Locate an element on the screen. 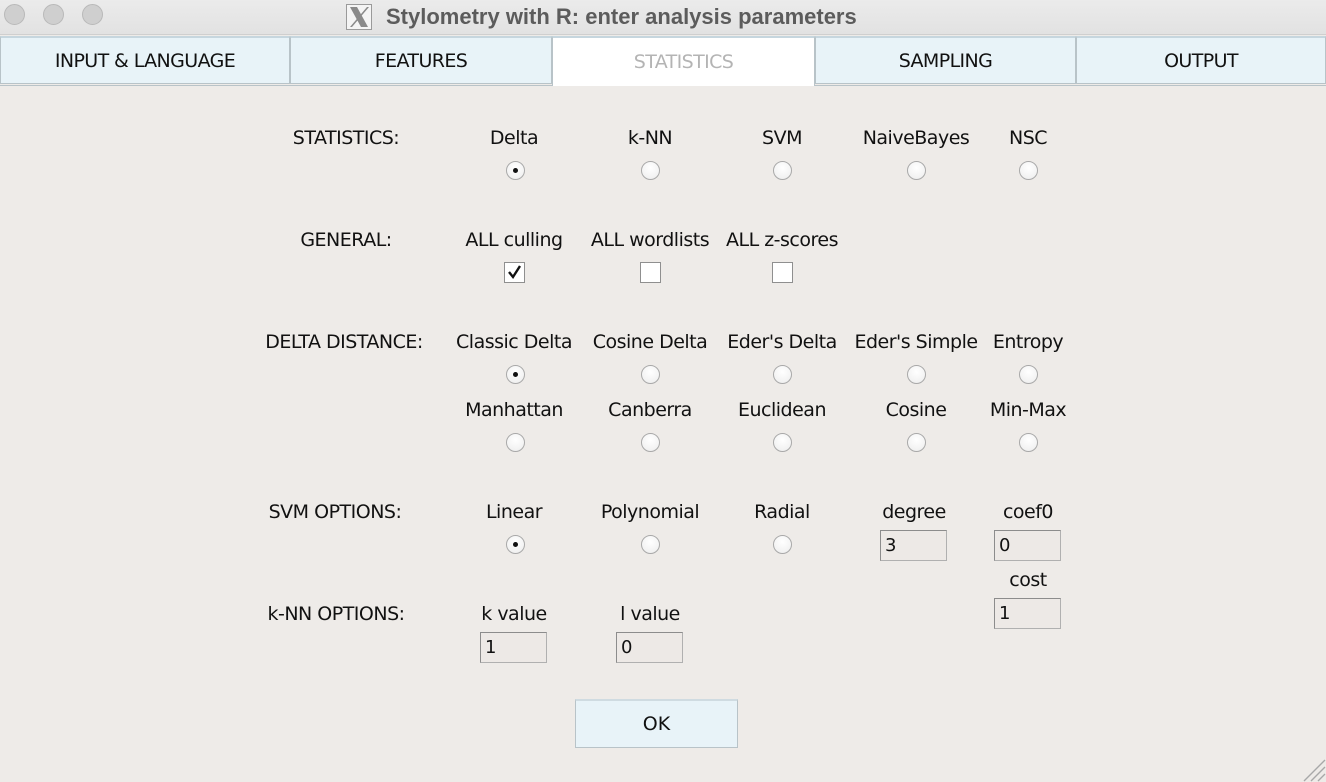  radio-cosine is located at coordinates (916, 442).